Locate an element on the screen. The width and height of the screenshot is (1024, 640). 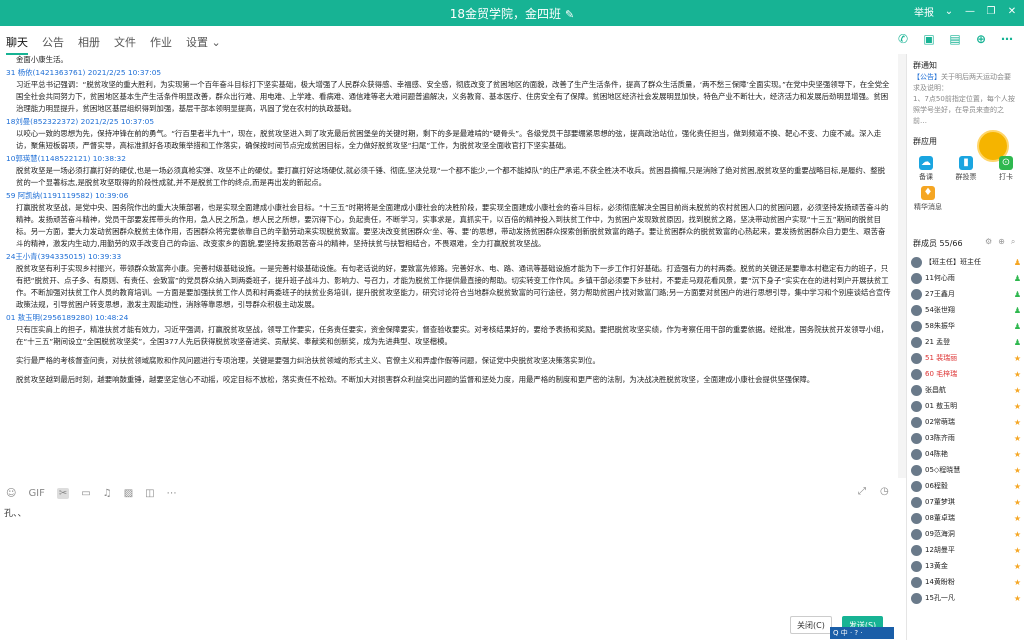
tab-announcement: 公告 is located at coordinates (53, 42).